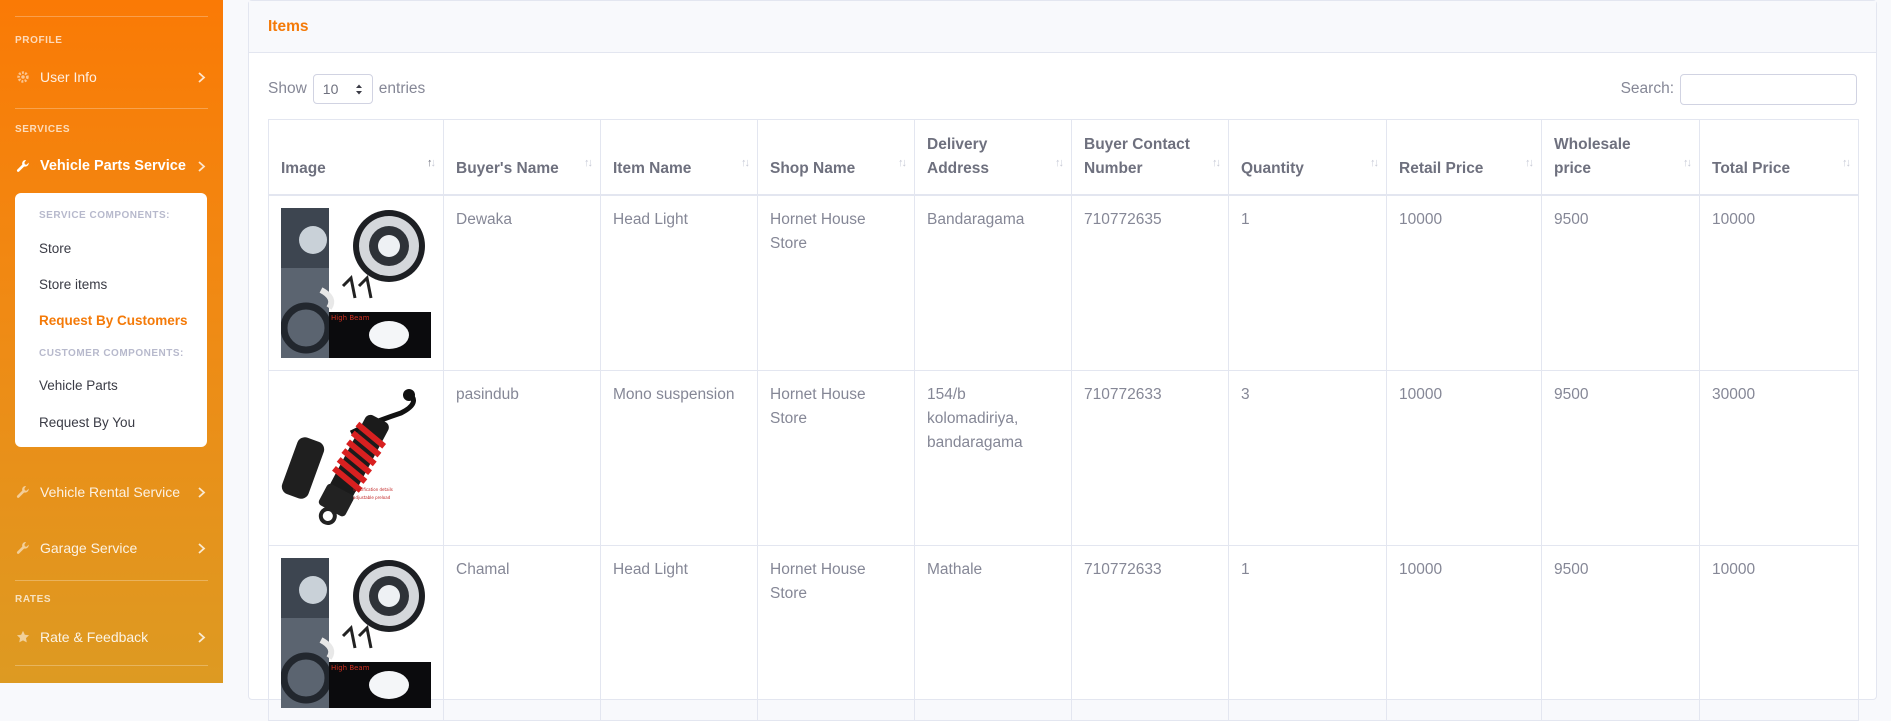 The image size is (1891, 721). I want to click on column-header-item-name: Item Name ↑↓, so click(679, 157).